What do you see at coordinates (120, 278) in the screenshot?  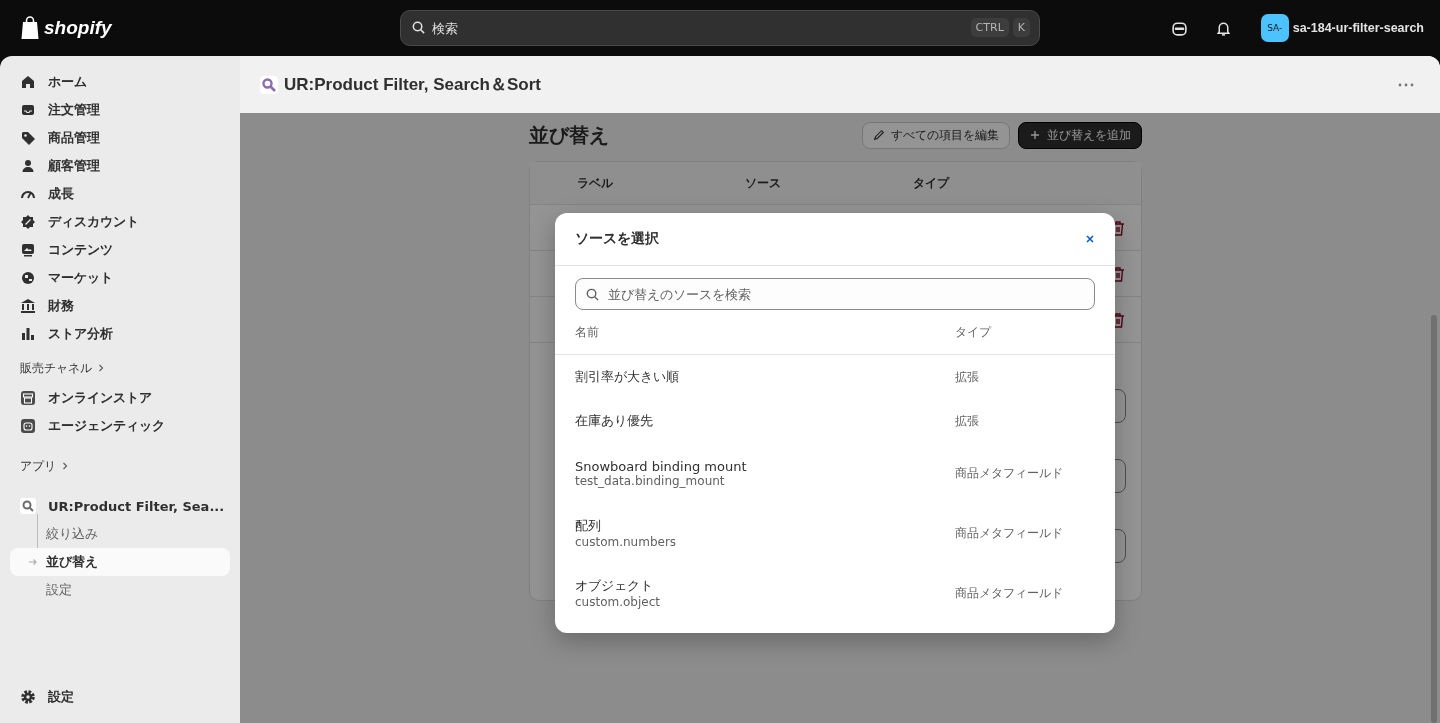 I see `nav-item: マーケット` at bounding box center [120, 278].